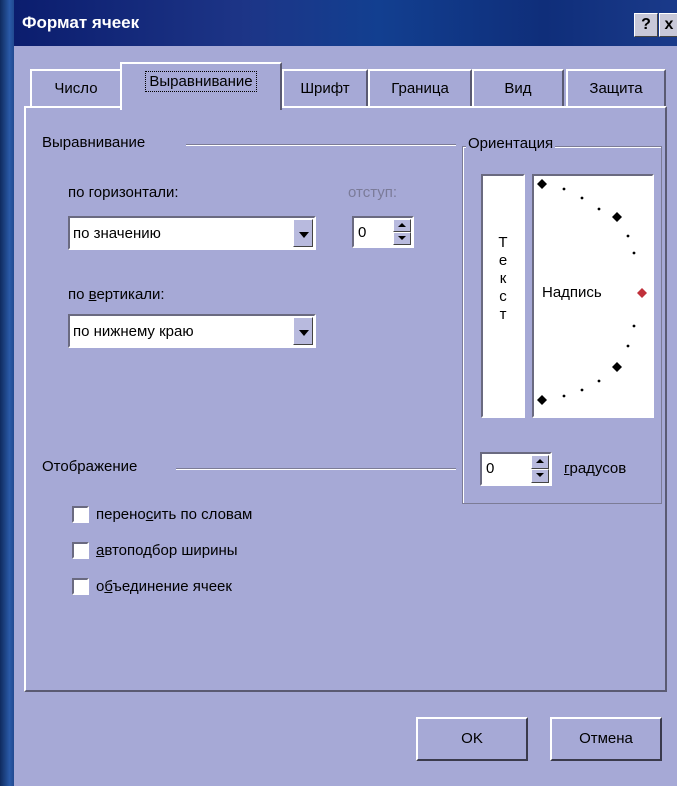 The width and height of the screenshot is (677, 786). What do you see at coordinates (595, 468) in the screenshot?
I see `degrees-label: градусов` at bounding box center [595, 468].